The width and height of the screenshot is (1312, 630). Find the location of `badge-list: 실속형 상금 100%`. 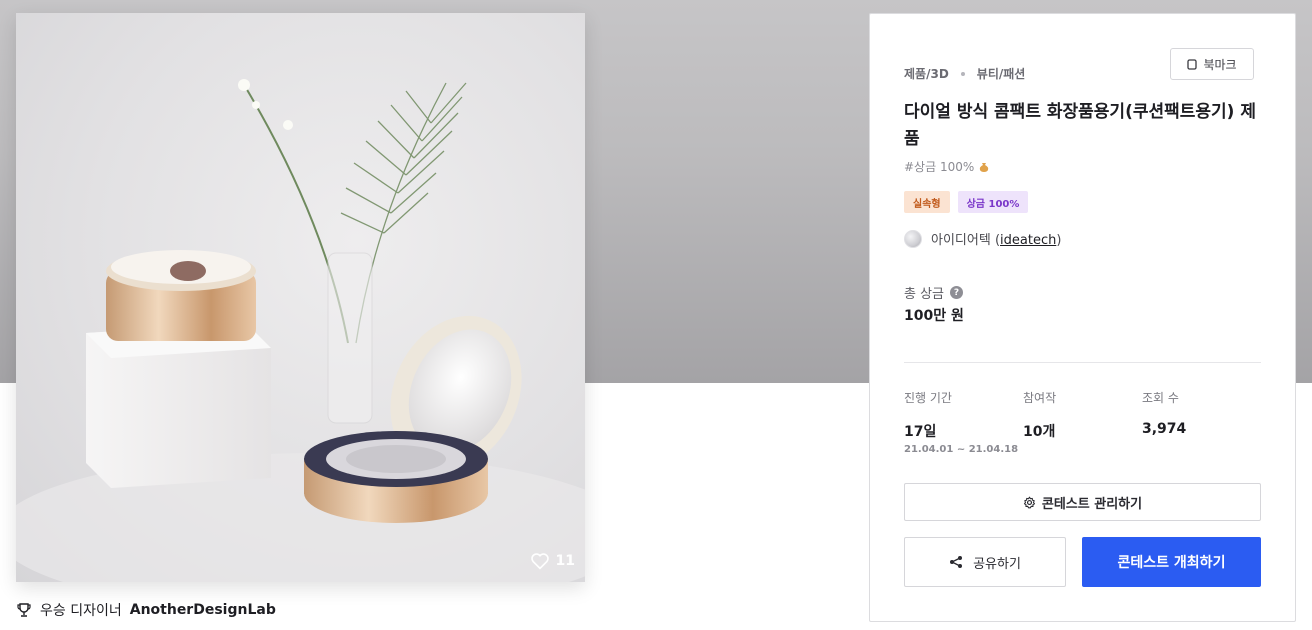

badge-list: 실속형 상금 100% is located at coordinates (966, 202).